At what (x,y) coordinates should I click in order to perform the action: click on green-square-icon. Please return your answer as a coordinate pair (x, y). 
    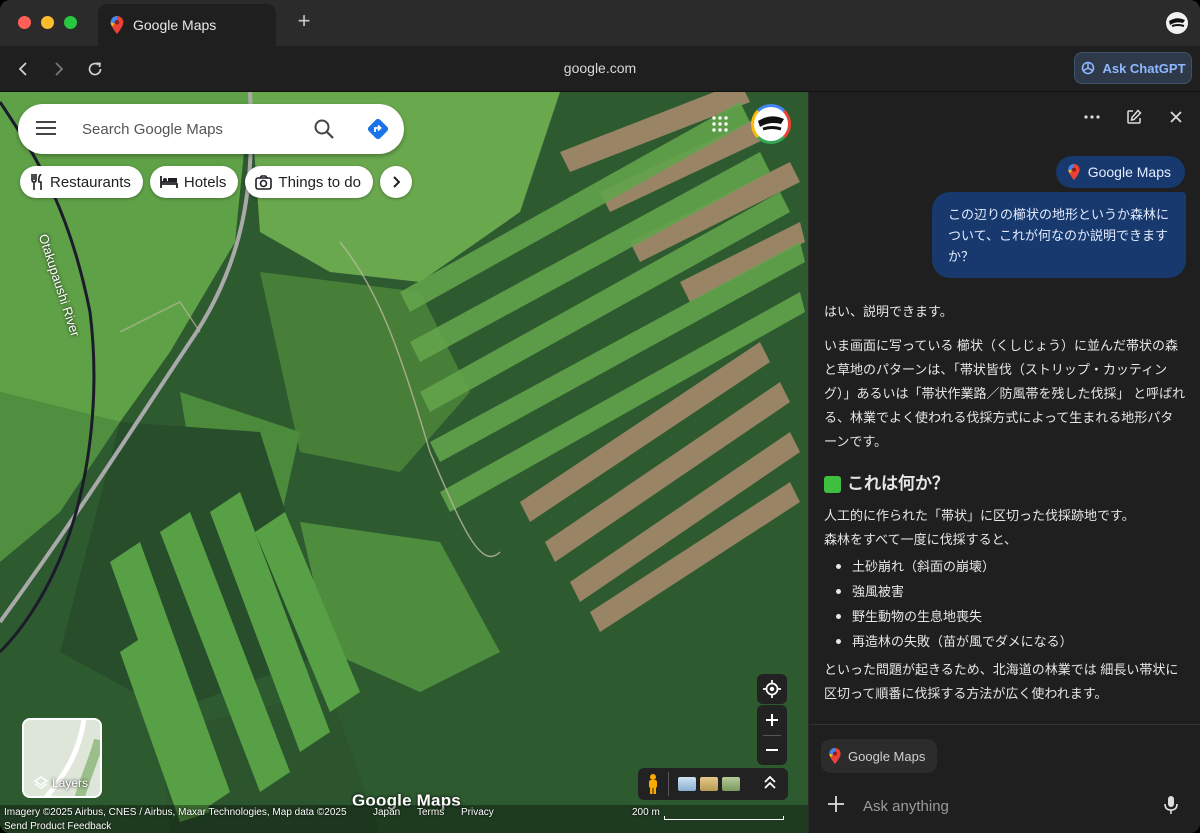
    Looking at the image, I should click on (832, 484).